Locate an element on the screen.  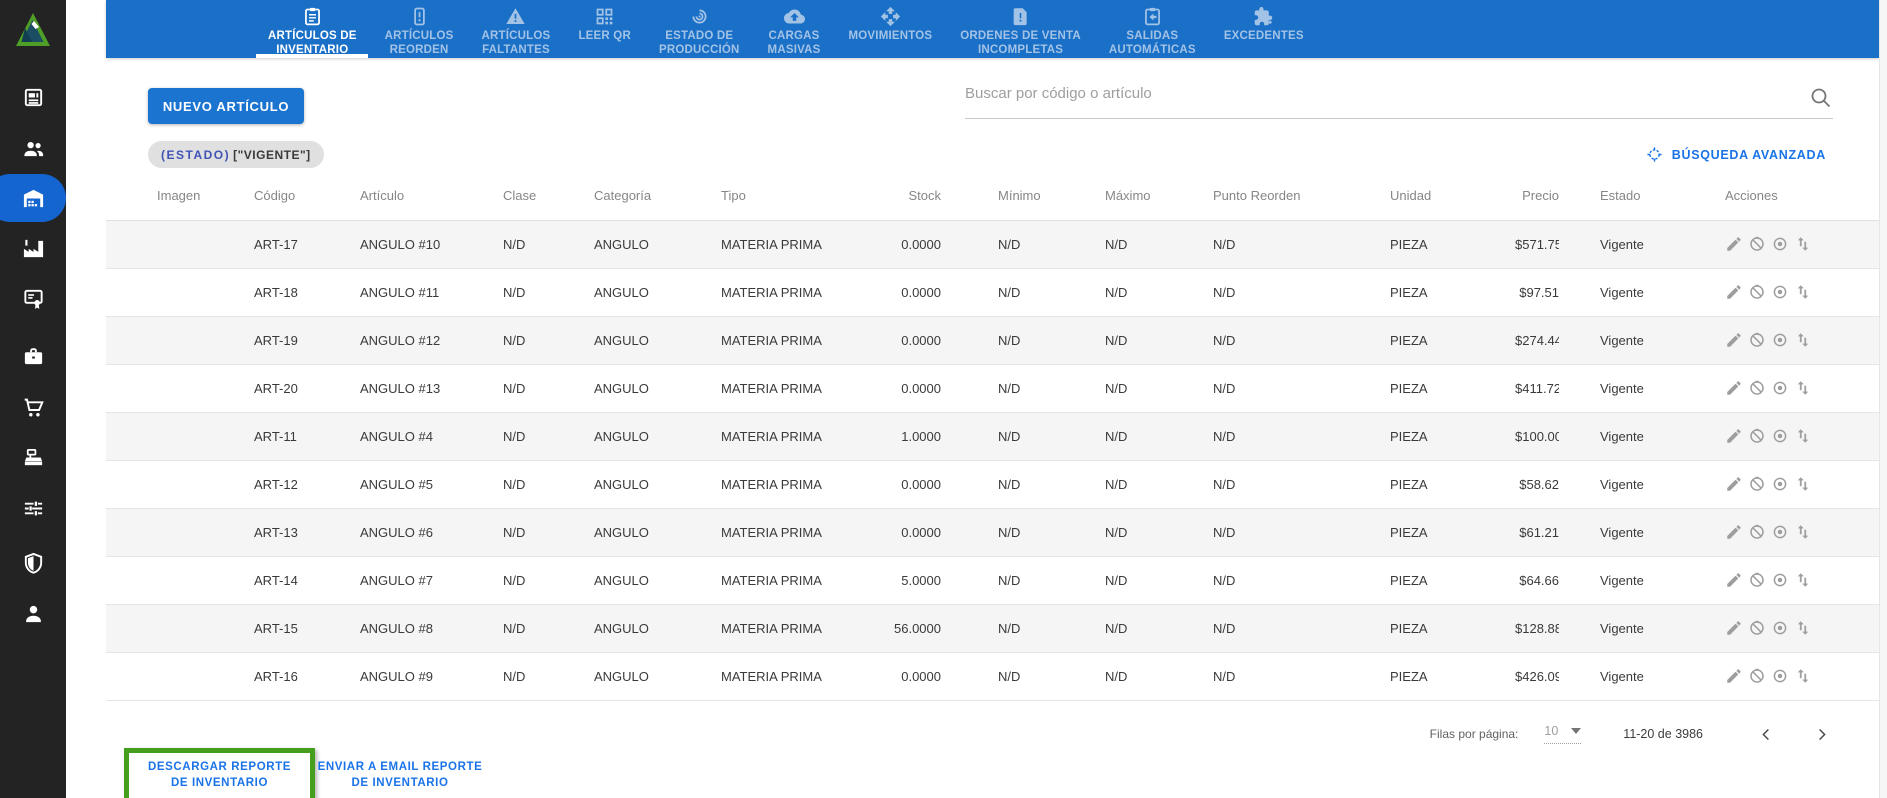
tab-movimientos: MOVIMIENTOS is located at coordinates (891, 29).